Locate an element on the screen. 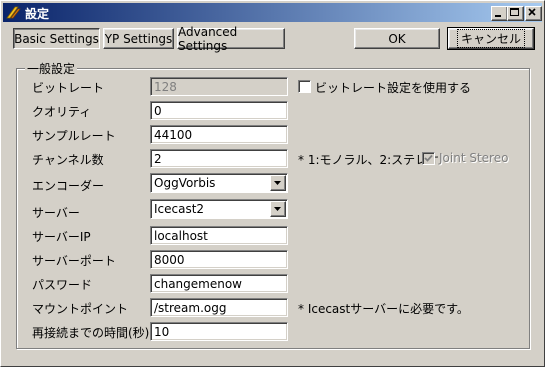 This screenshot has height=367, width=545. server-ip-input is located at coordinates (219, 235).